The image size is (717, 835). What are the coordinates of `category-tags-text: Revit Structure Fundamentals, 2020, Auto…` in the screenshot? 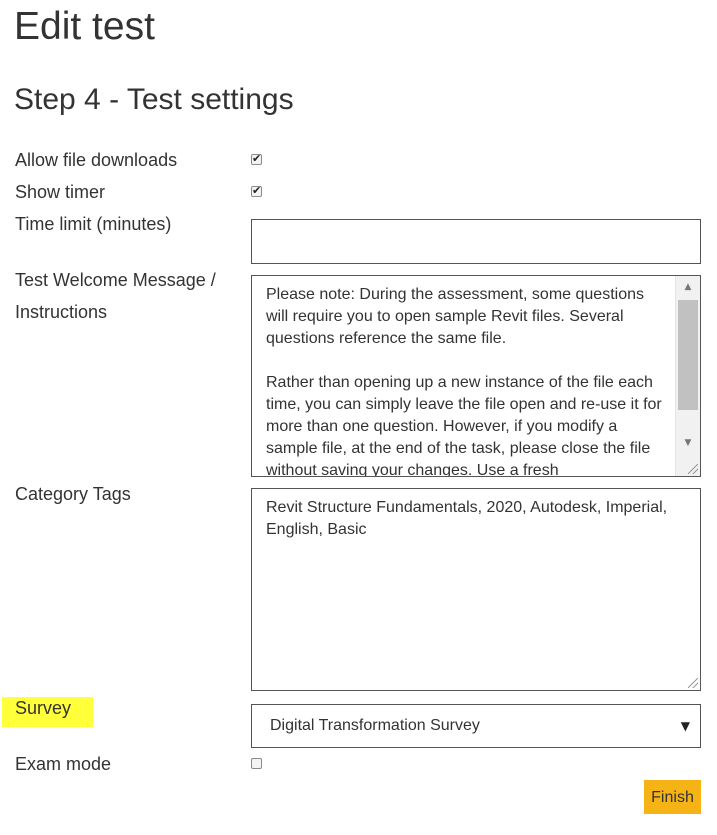 It's located at (469, 518).